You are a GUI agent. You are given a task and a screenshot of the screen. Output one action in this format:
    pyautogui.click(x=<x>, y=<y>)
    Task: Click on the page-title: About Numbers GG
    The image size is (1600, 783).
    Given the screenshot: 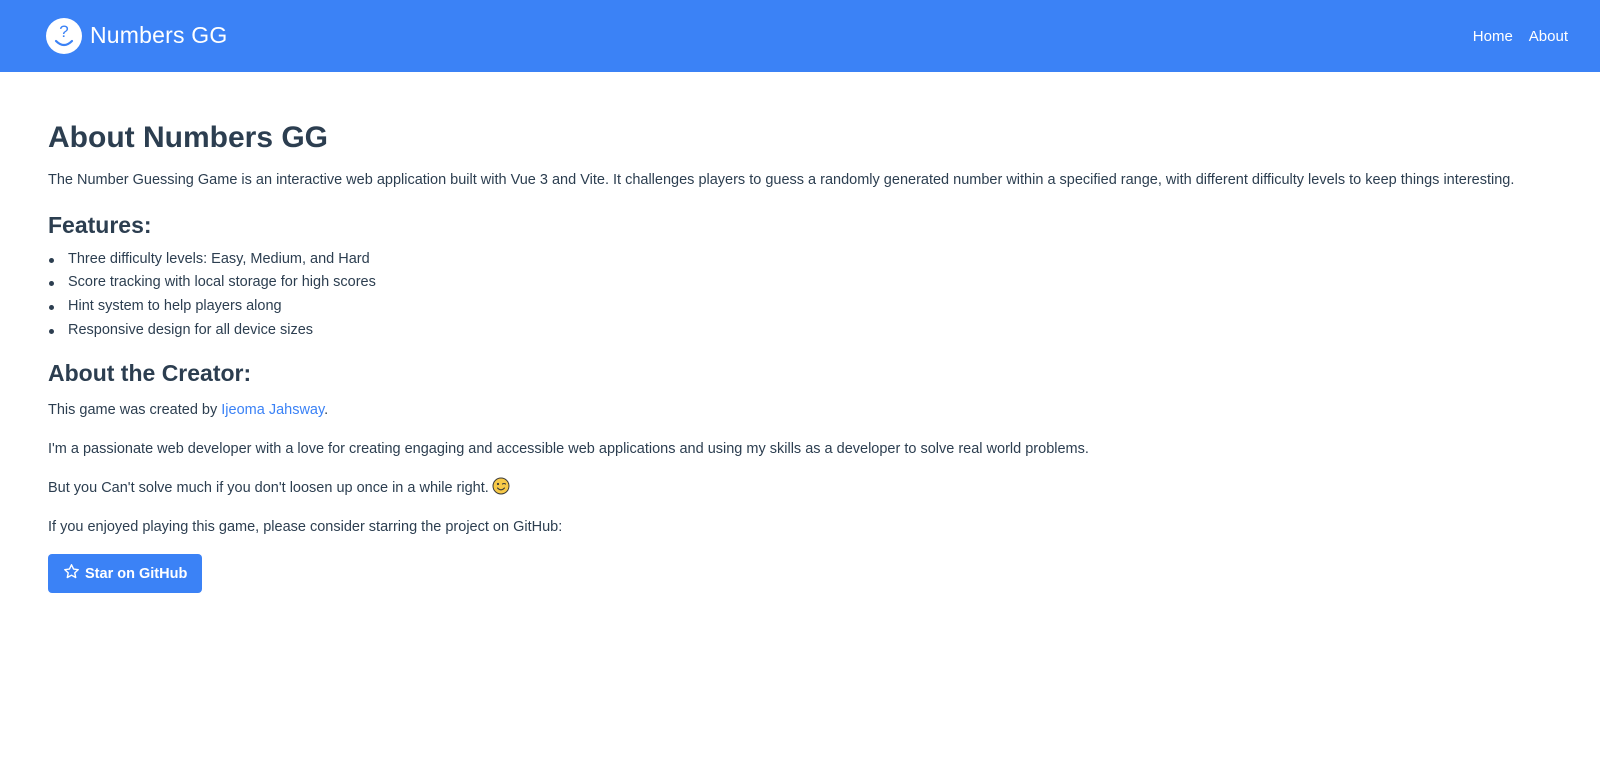 What is the action you would take?
    pyautogui.click(x=188, y=137)
    